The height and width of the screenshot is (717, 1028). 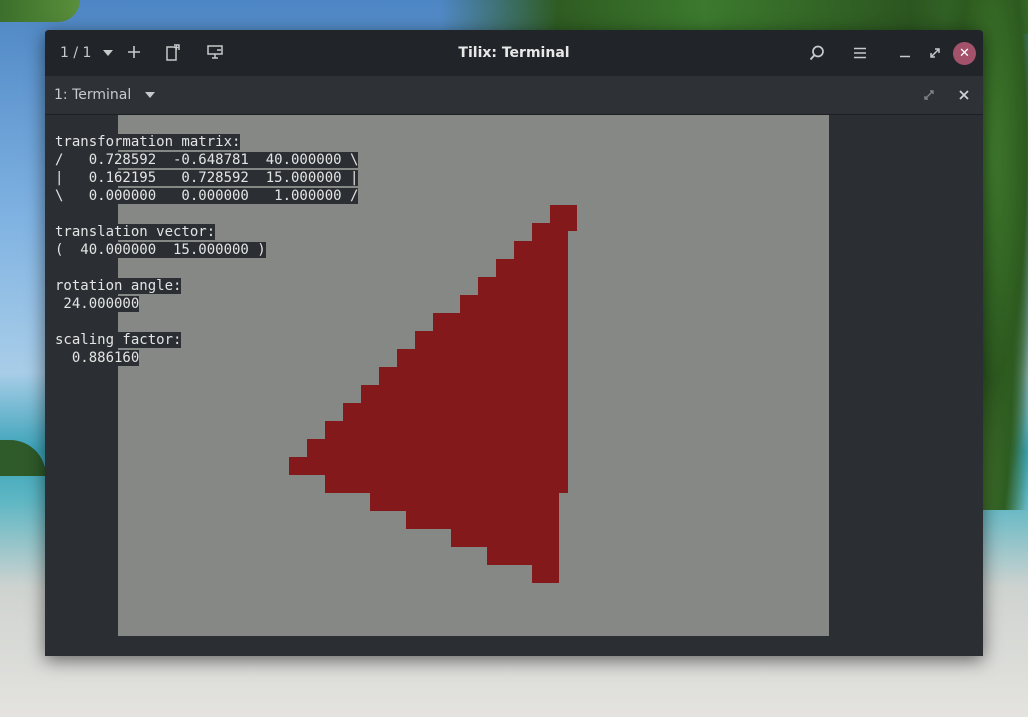 I want to click on terminal-line: 24.000000, so click(x=206, y=304).